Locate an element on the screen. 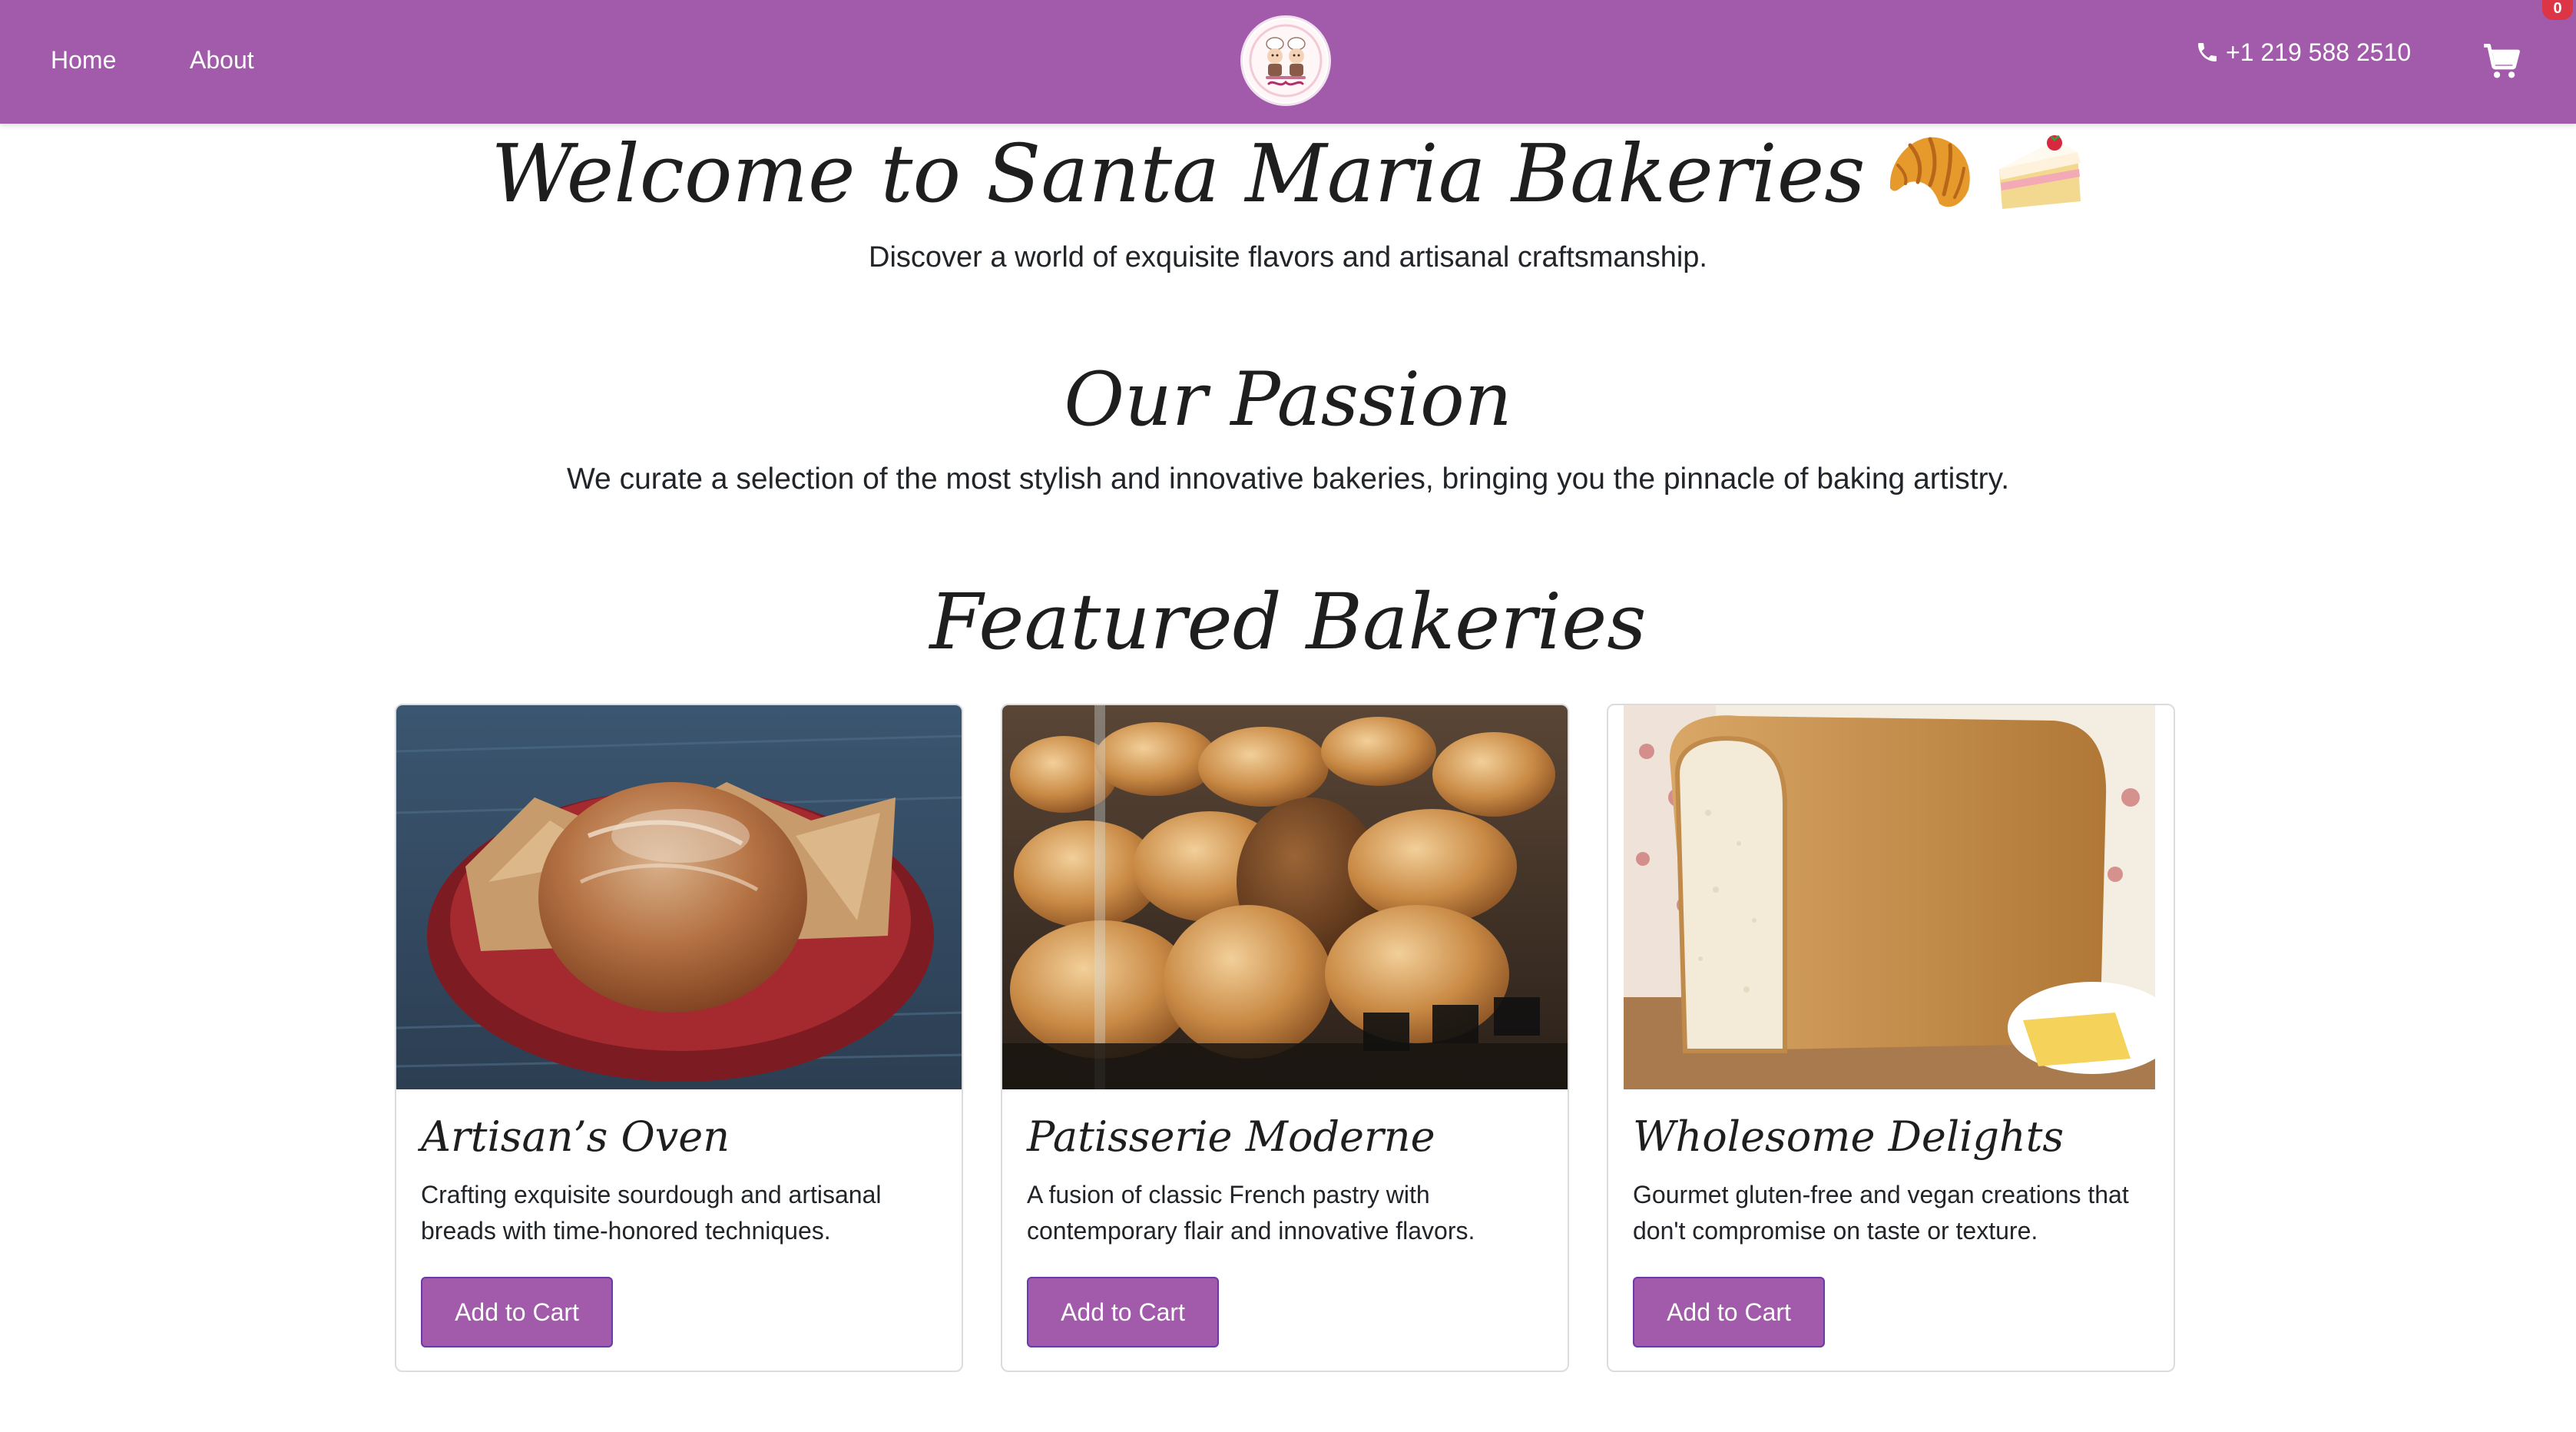 This screenshot has height=1432, width=2576. croissant-emoji is located at coordinates (1930, 173).